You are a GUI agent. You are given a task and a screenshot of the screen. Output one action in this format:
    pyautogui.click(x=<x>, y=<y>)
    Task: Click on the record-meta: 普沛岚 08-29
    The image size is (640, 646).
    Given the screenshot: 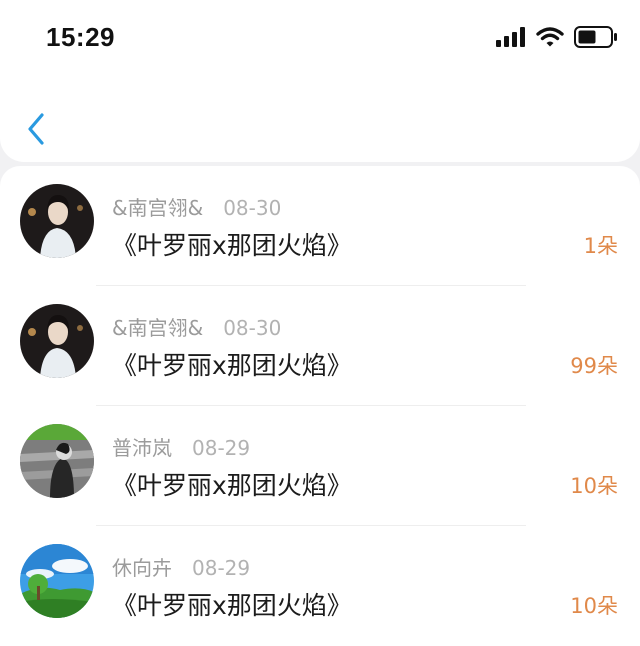 What is the action you would take?
    pyautogui.click(x=181, y=446)
    